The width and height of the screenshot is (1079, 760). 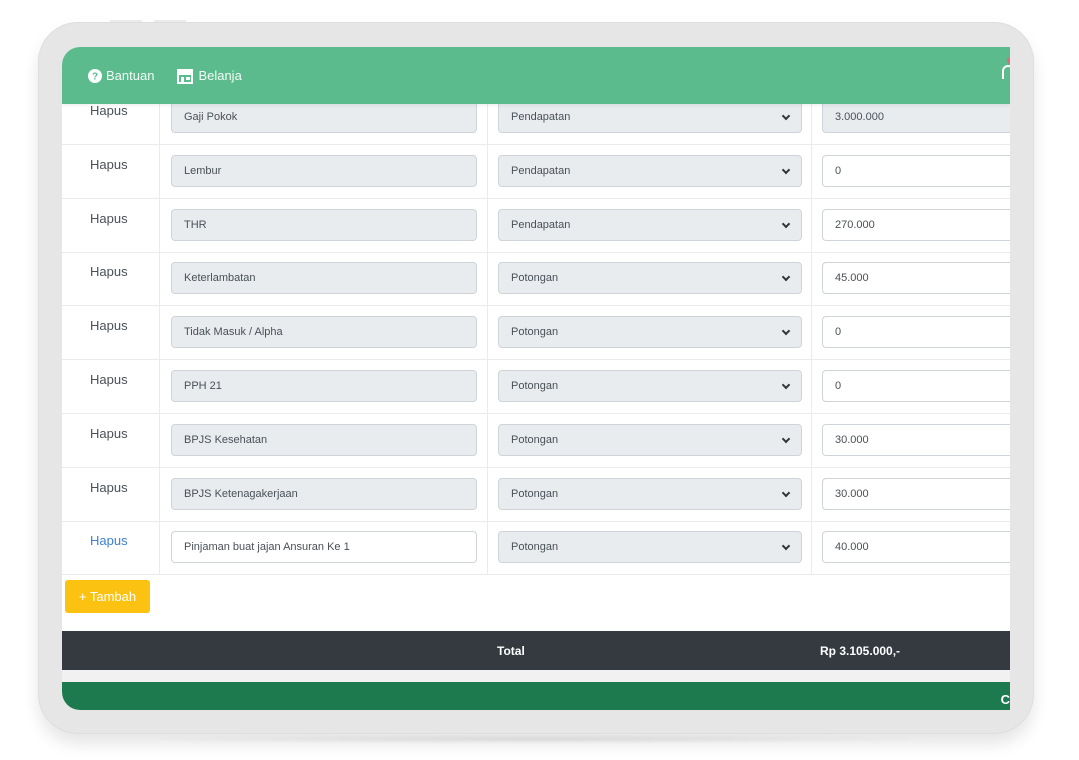 What do you see at coordinates (203, 170) in the screenshot?
I see `component-name-value: Lembur` at bounding box center [203, 170].